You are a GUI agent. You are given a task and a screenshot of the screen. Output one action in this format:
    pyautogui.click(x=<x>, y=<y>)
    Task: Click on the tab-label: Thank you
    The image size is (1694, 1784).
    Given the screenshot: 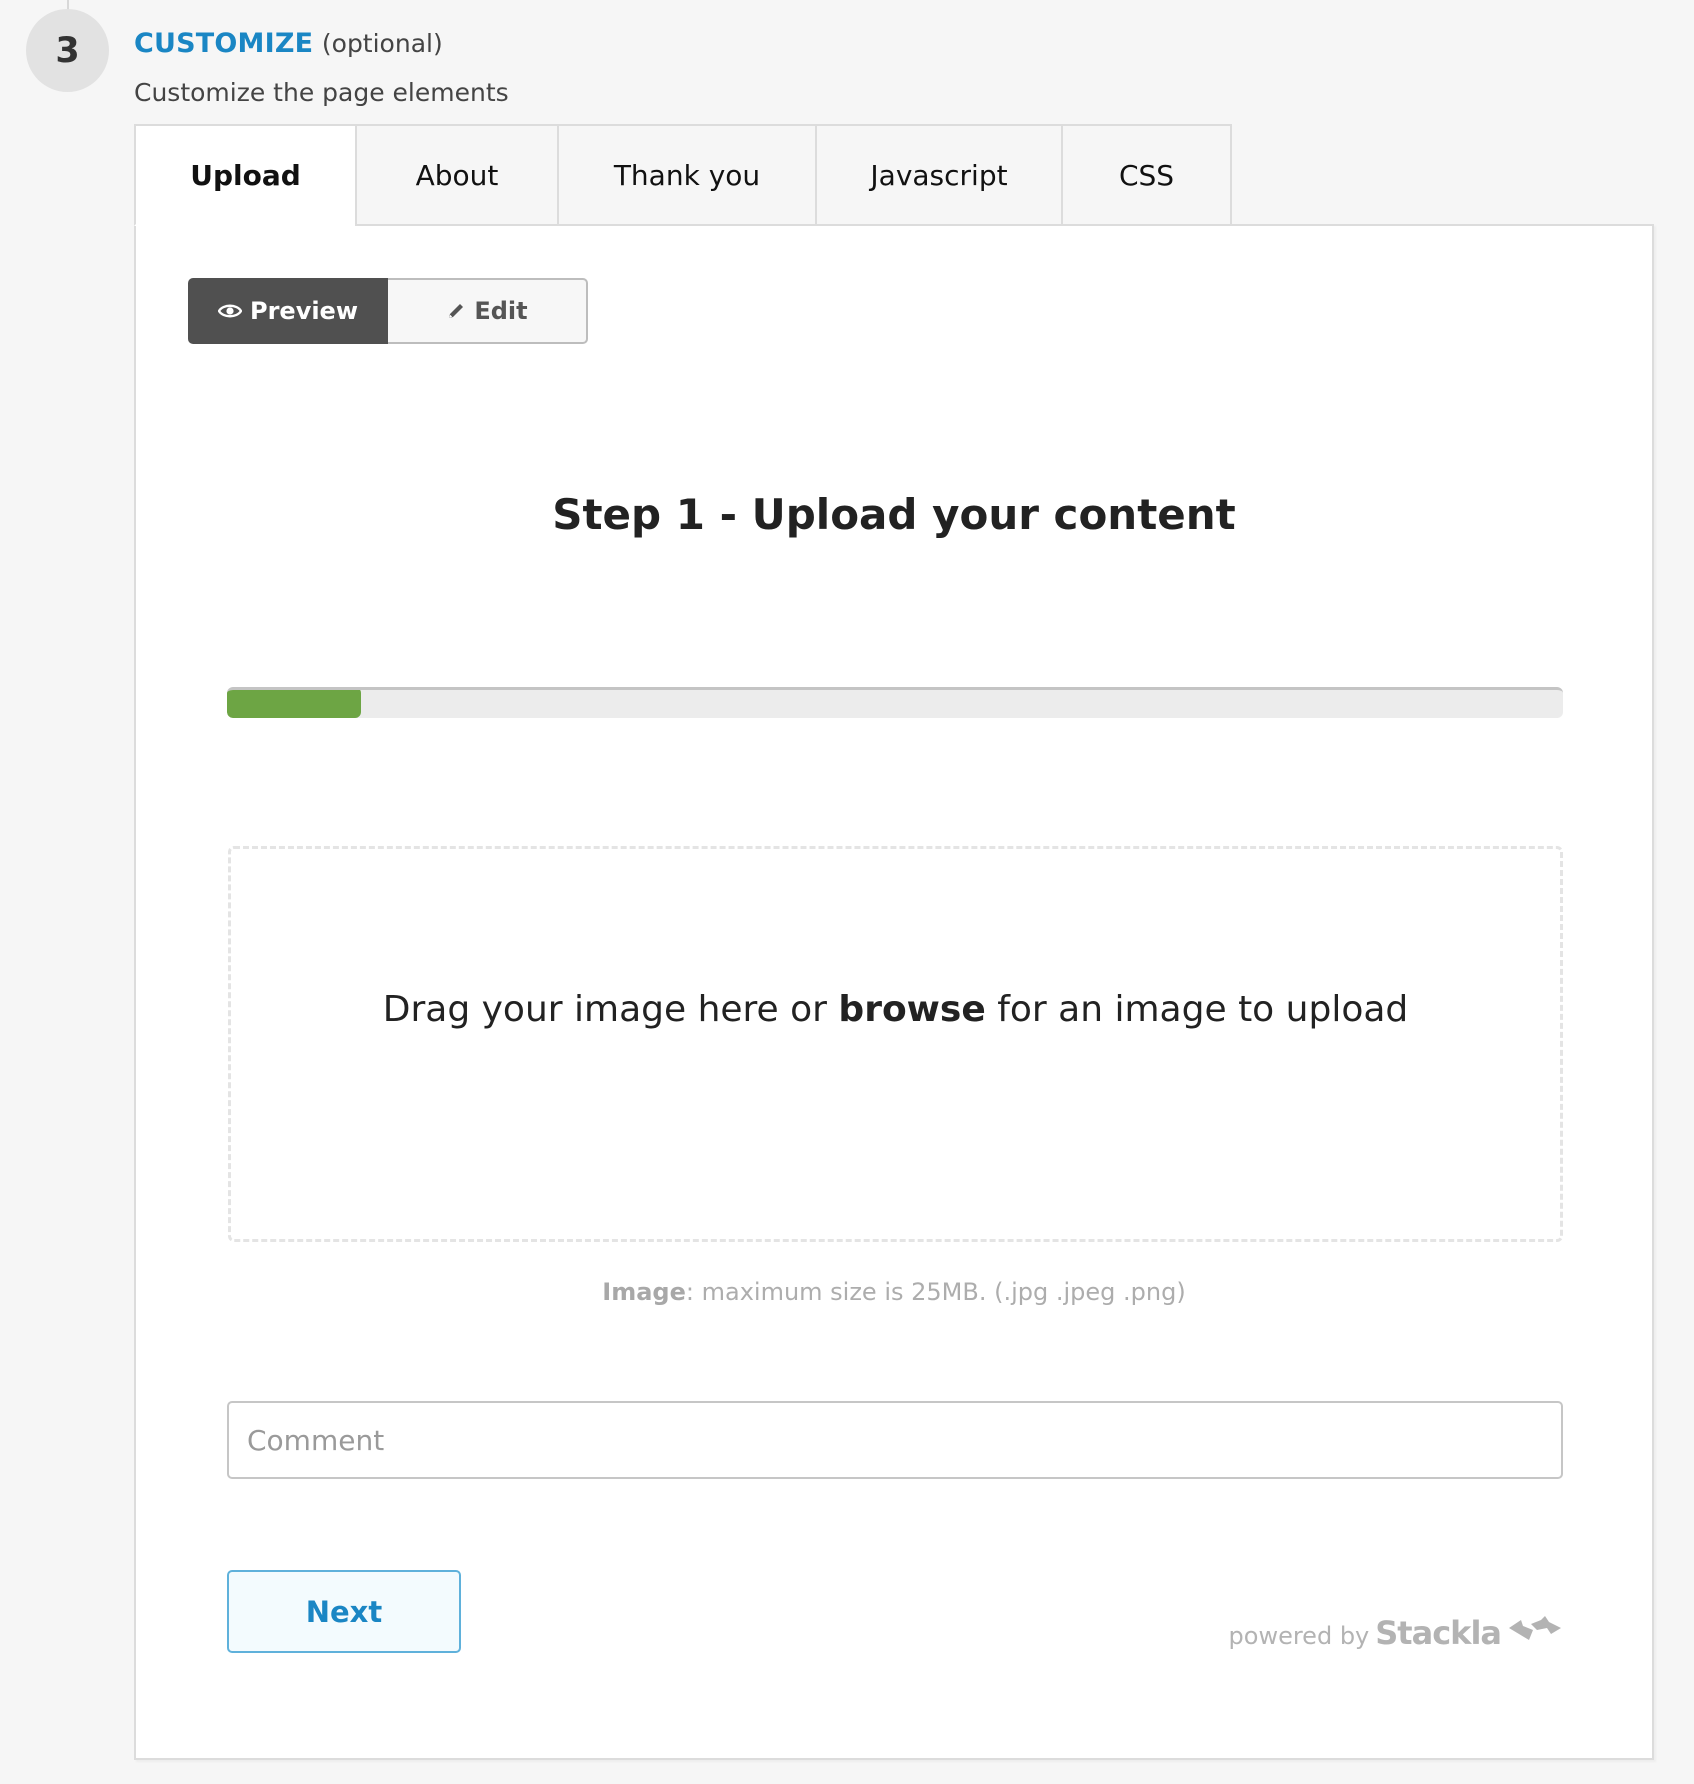 What is the action you would take?
    pyautogui.click(x=687, y=175)
    